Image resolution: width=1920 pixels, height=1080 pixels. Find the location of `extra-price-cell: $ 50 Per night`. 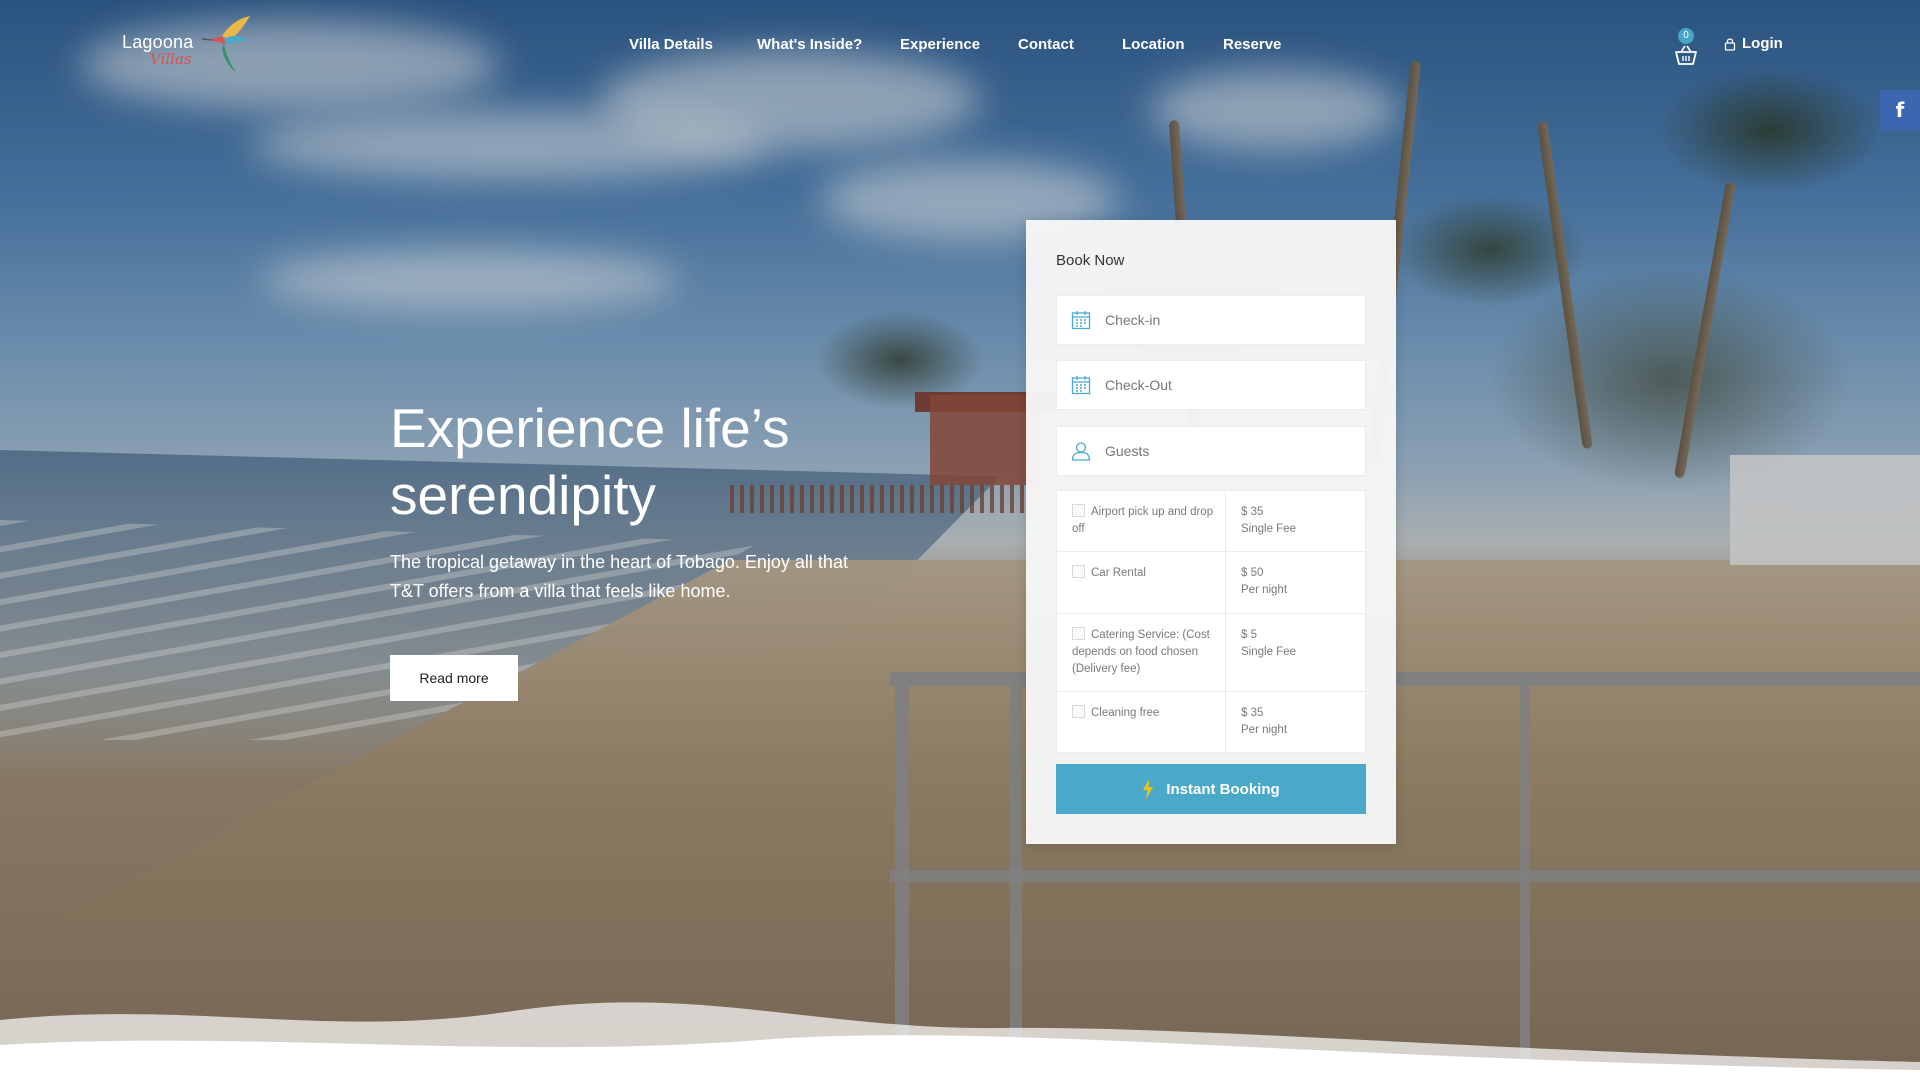

extra-price-cell: $ 50 Per night is located at coordinates (1295, 582).